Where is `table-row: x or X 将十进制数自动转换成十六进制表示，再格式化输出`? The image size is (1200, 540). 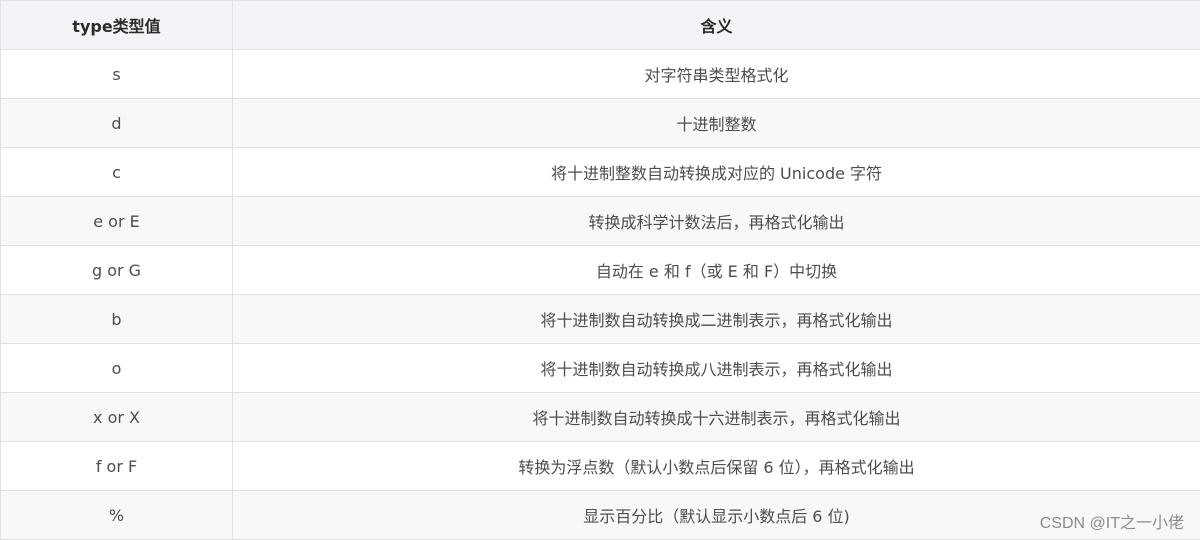
table-row: x or X 将十进制数自动转换成十六进制表示，再格式化输出 is located at coordinates (600, 417).